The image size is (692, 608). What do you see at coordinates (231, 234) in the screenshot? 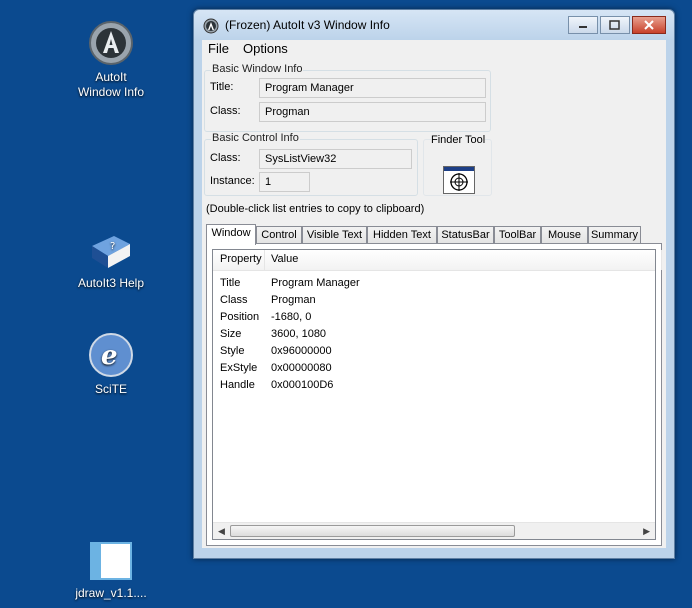
I see `tab-window: Window` at bounding box center [231, 234].